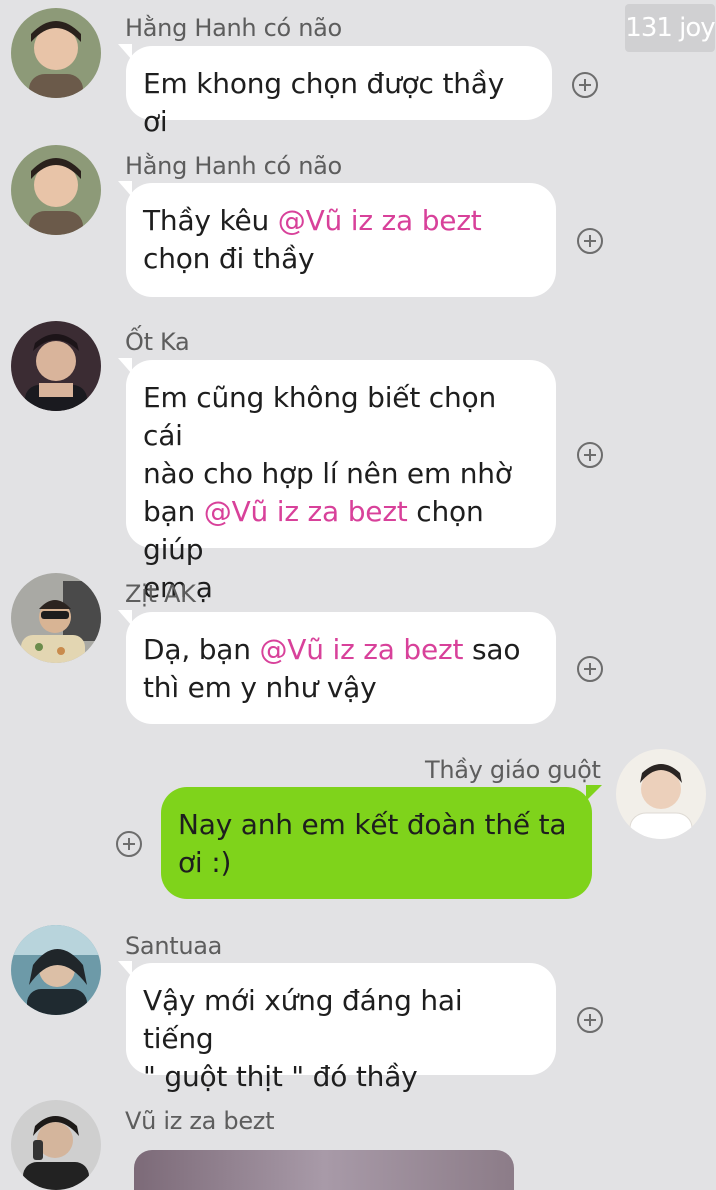  Describe the element at coordinates (201, 649) in the screenshot. I see `message-text: Dạ, bạn` at that location.